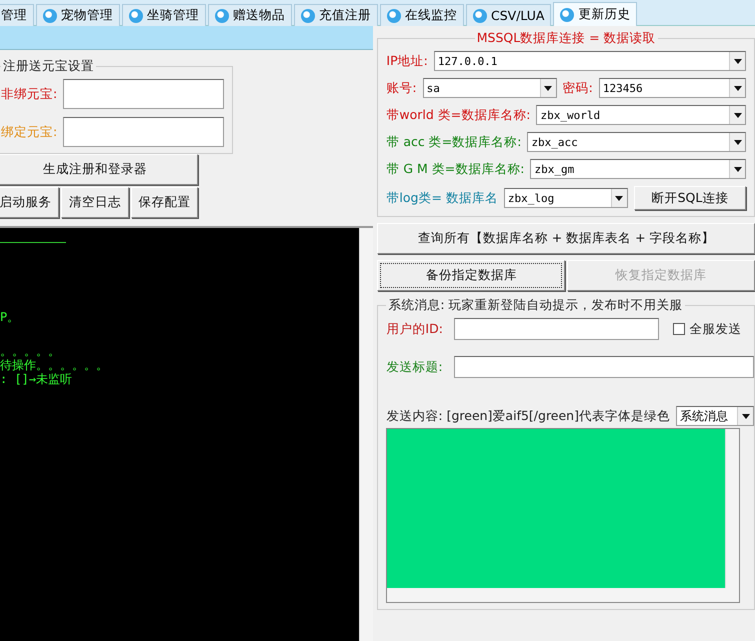 The width and height of the screenshot is (755, 641). I want to click on field-label: 发送内容: [green]爱aif5[/green]代表字体是绿色, so click(528, 416).